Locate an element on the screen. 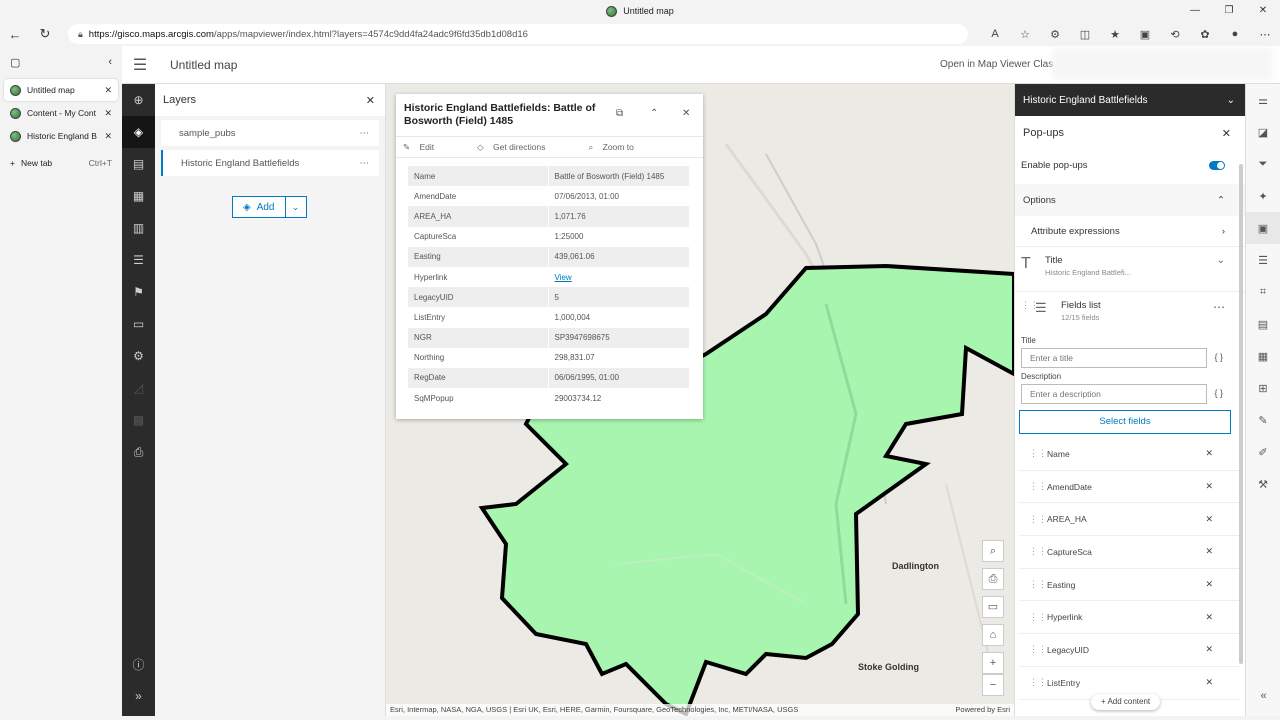 This screenshot has width=1280, height=720. collapse-tabs-icon: ‹ is located at coordinates (110, 62).